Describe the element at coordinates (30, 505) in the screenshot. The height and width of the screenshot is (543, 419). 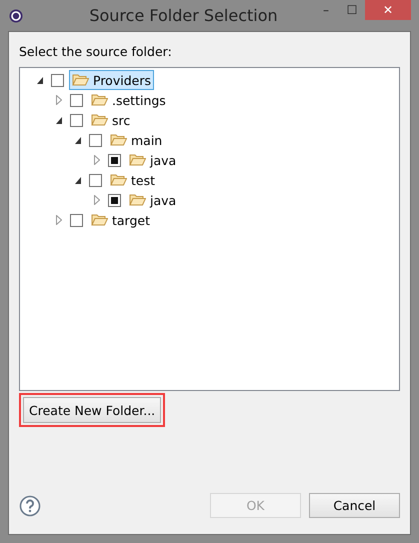
I see `help-icon` at that location.